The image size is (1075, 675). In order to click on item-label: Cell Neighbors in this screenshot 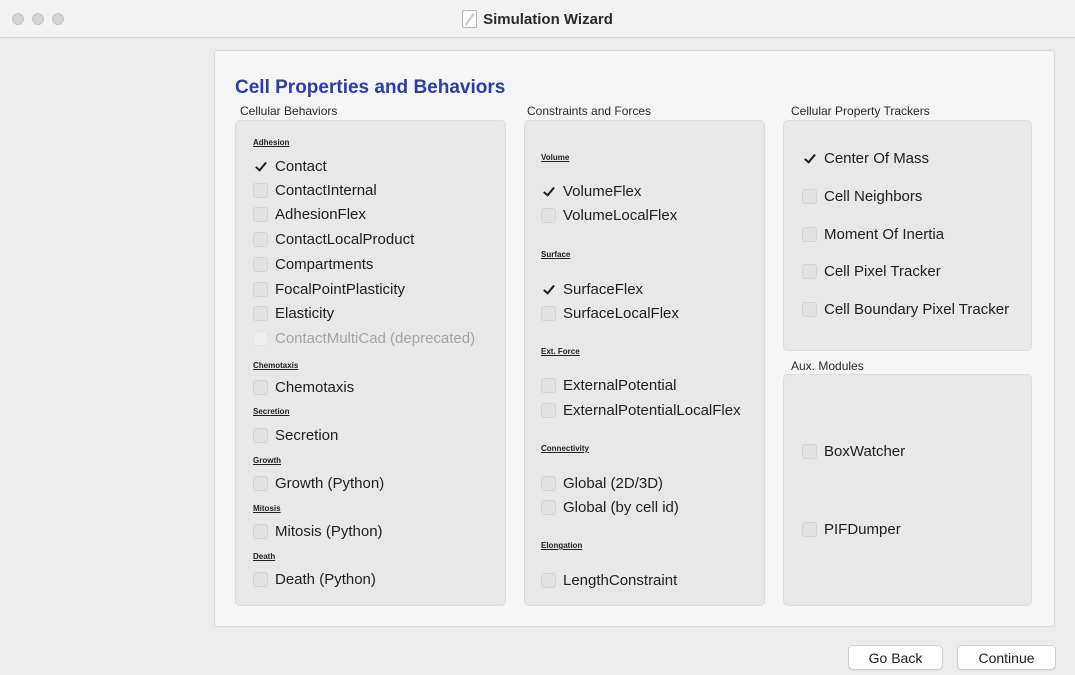, I will do `click(873, 196)`.